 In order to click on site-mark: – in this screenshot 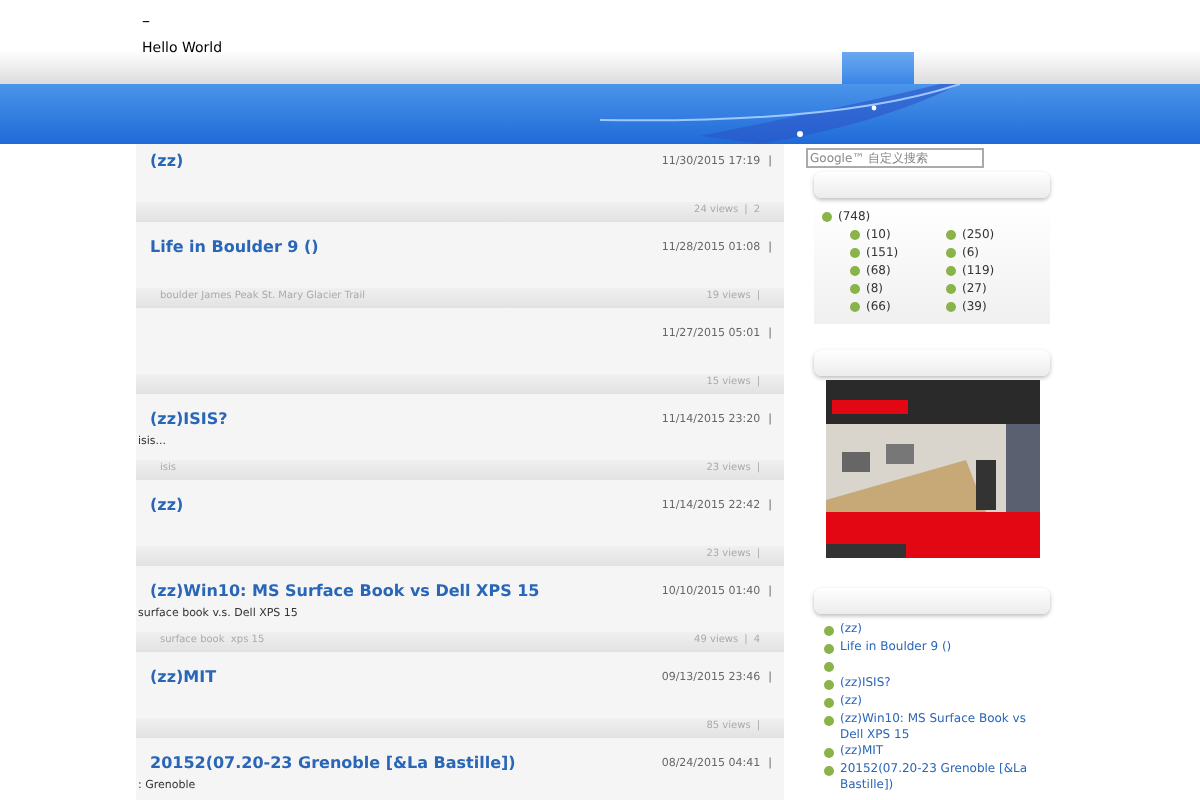, I will do `click(146, 22)`.